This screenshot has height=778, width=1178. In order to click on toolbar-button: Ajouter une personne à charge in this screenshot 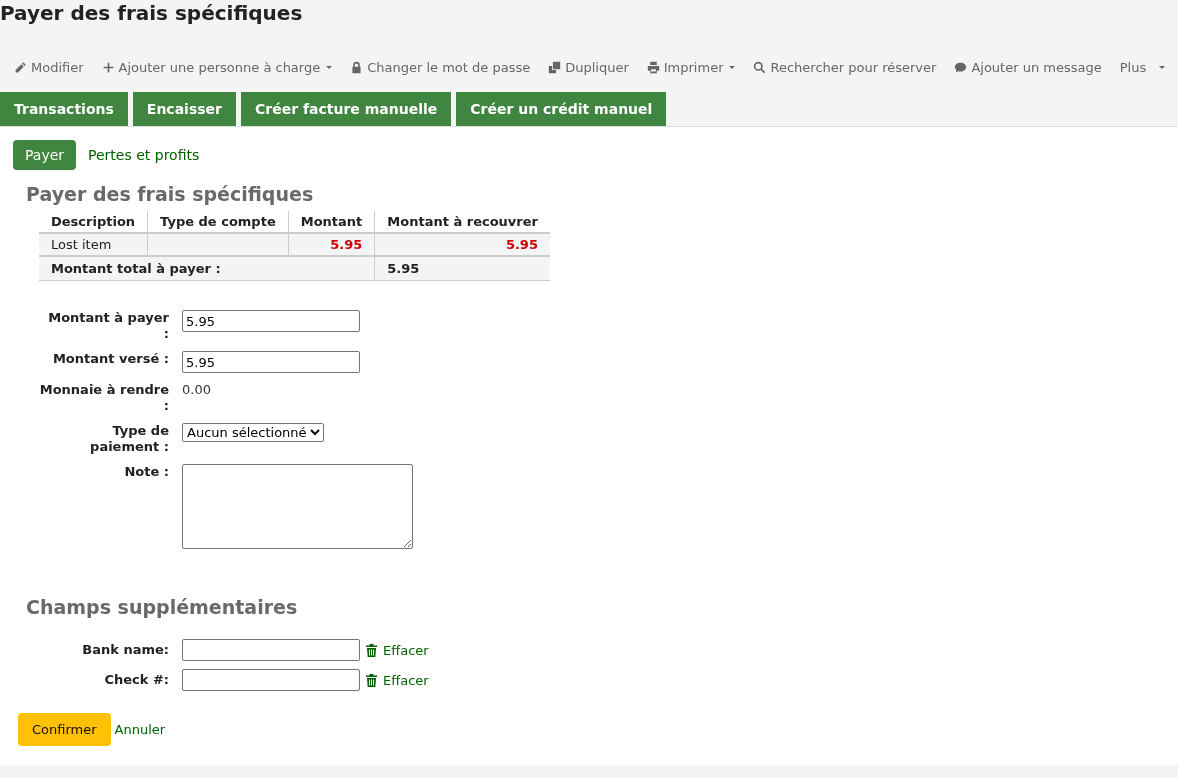, I will do `click(217, 67)`.